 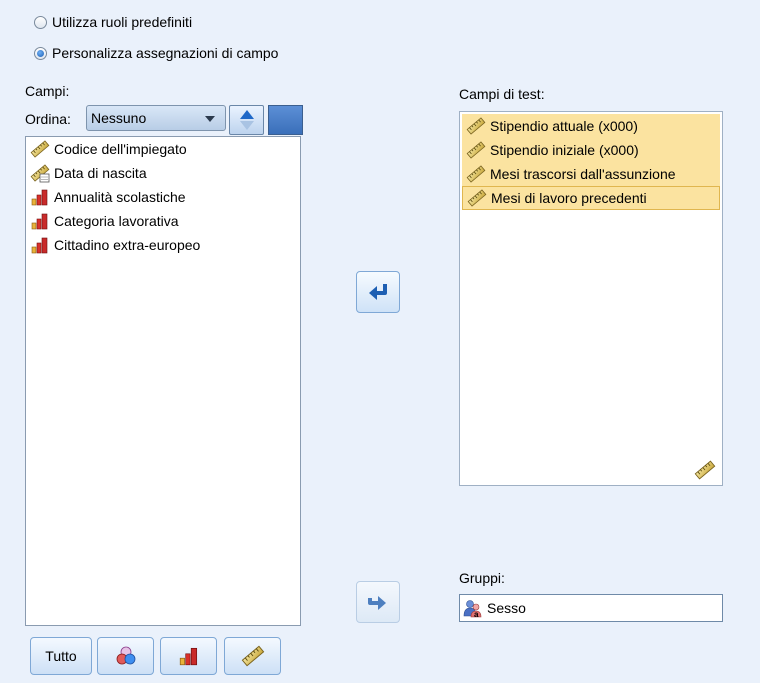 I want to click on arrow-right-icon, so click(x=377, y=603).